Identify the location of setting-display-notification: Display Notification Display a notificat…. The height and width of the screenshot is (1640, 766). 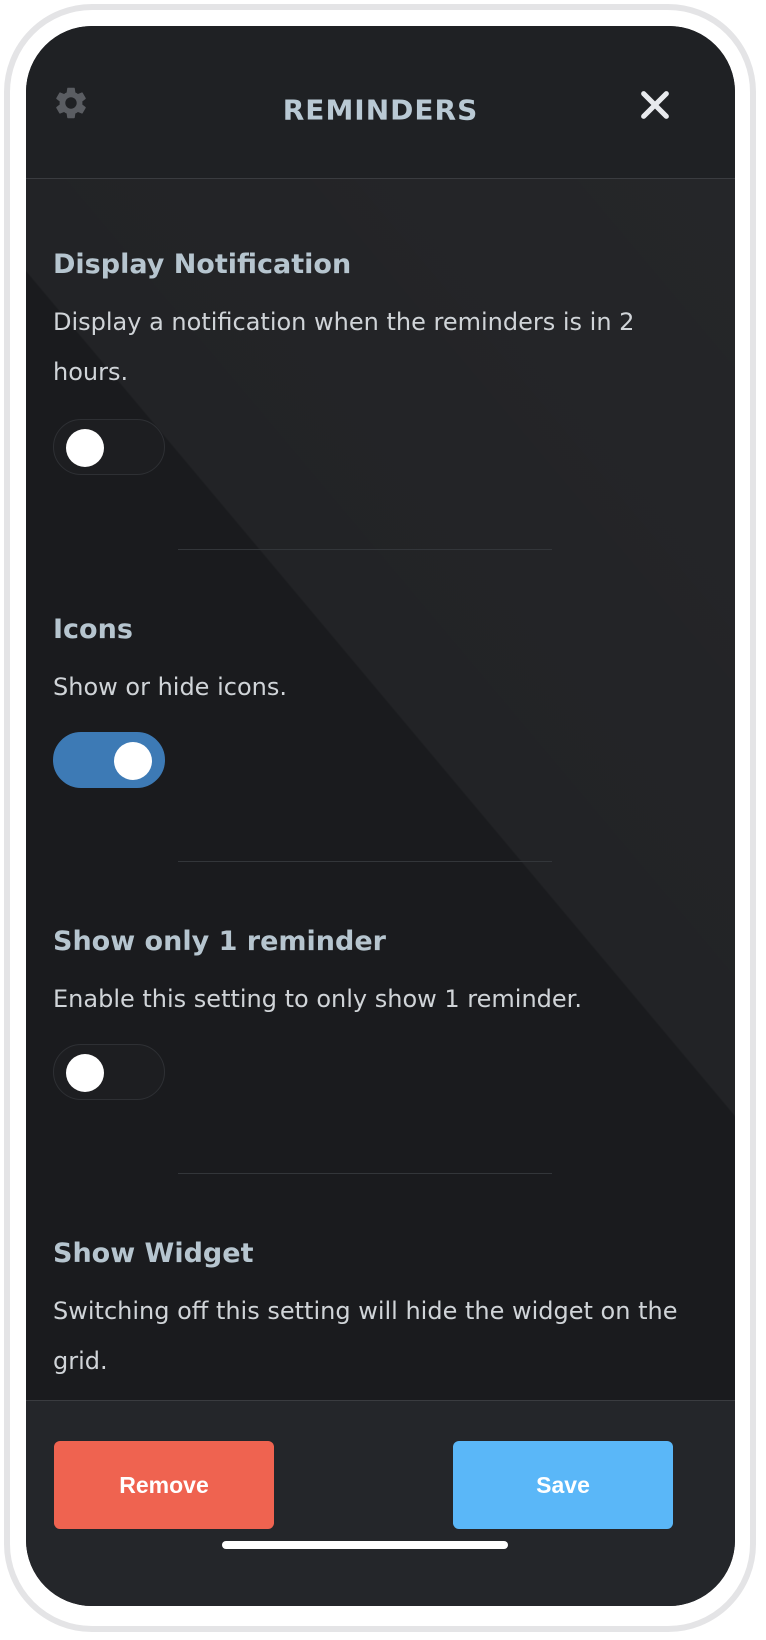
(373, 360).